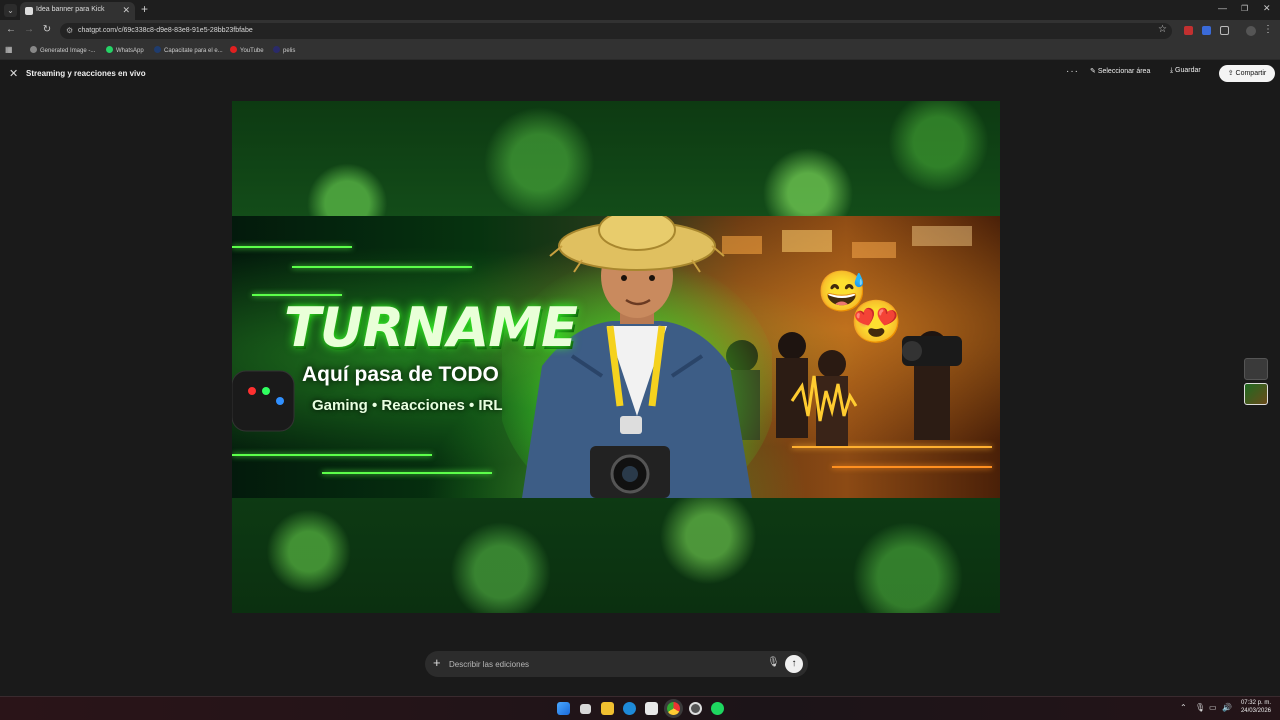 The height and width of the screenshot is (720, 1280). What do you see at coordinates (1224, 30) in the screenshot?
I see `extensions-puzzle-icon` at bounding box center [1224, 30].